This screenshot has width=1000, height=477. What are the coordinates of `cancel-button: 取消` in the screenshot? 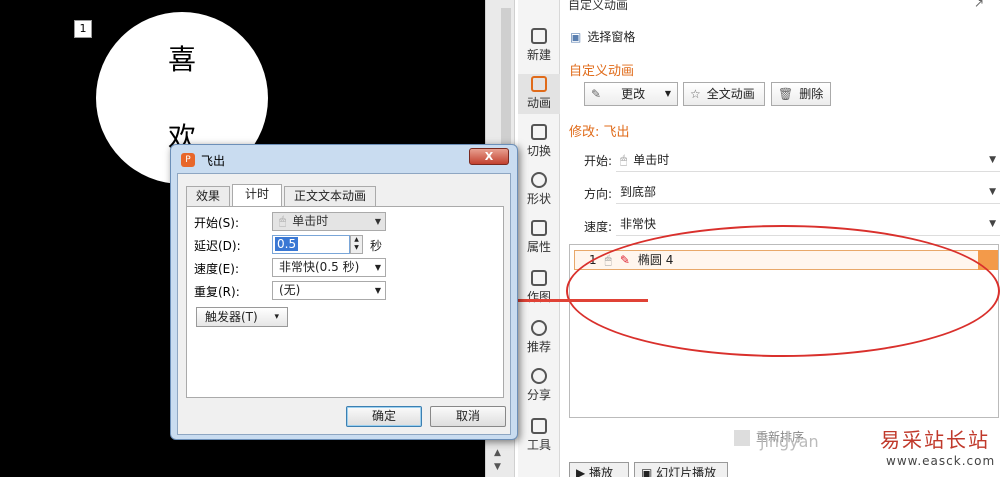 It's located at (468, 416).